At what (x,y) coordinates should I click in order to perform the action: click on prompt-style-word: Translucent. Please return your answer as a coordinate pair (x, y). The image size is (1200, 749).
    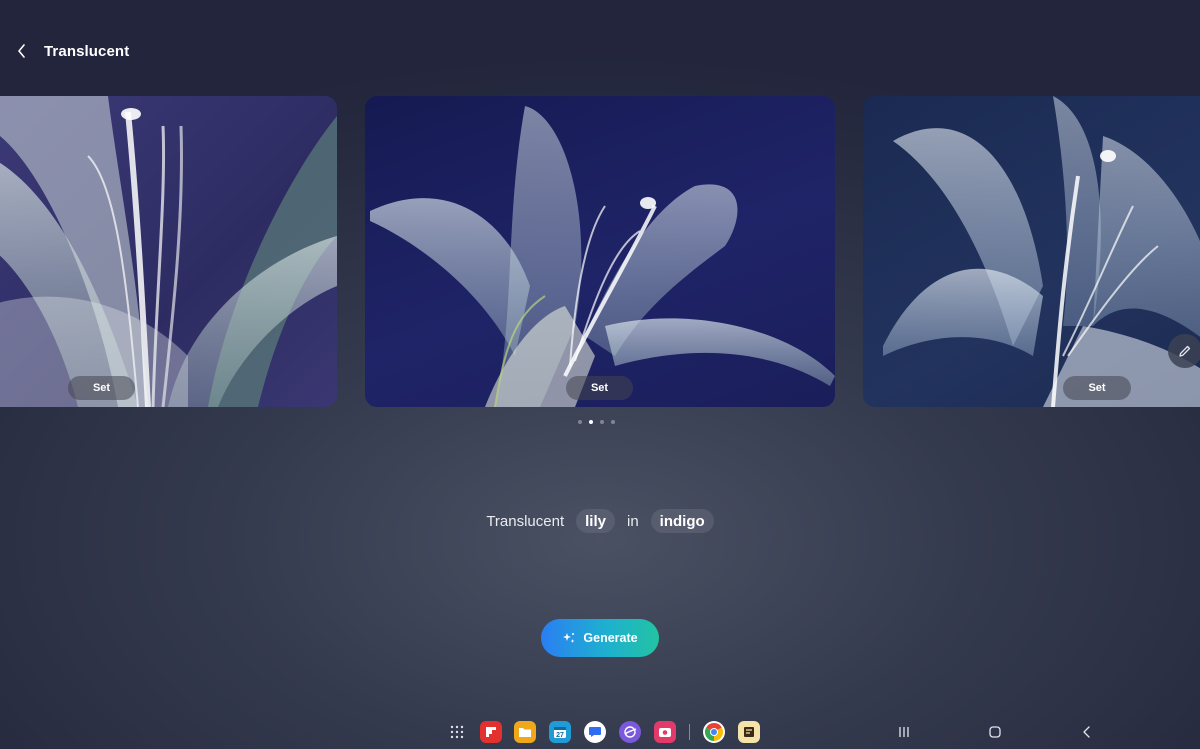
    Looking at the image, I should click on (525, 521).